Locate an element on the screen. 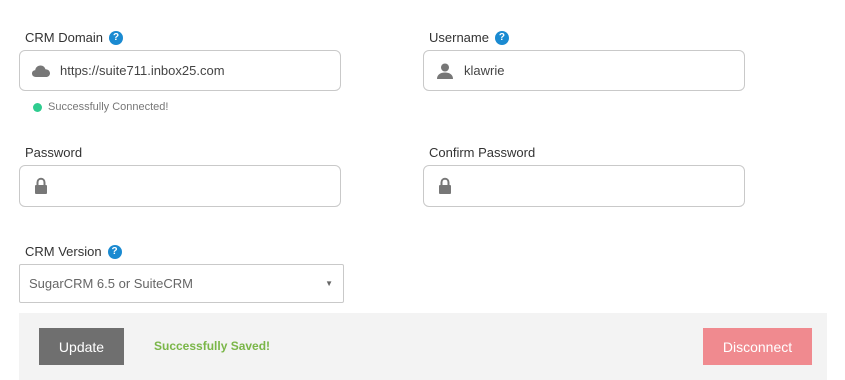  status-dot-icon is located at coordinates (37, 107).